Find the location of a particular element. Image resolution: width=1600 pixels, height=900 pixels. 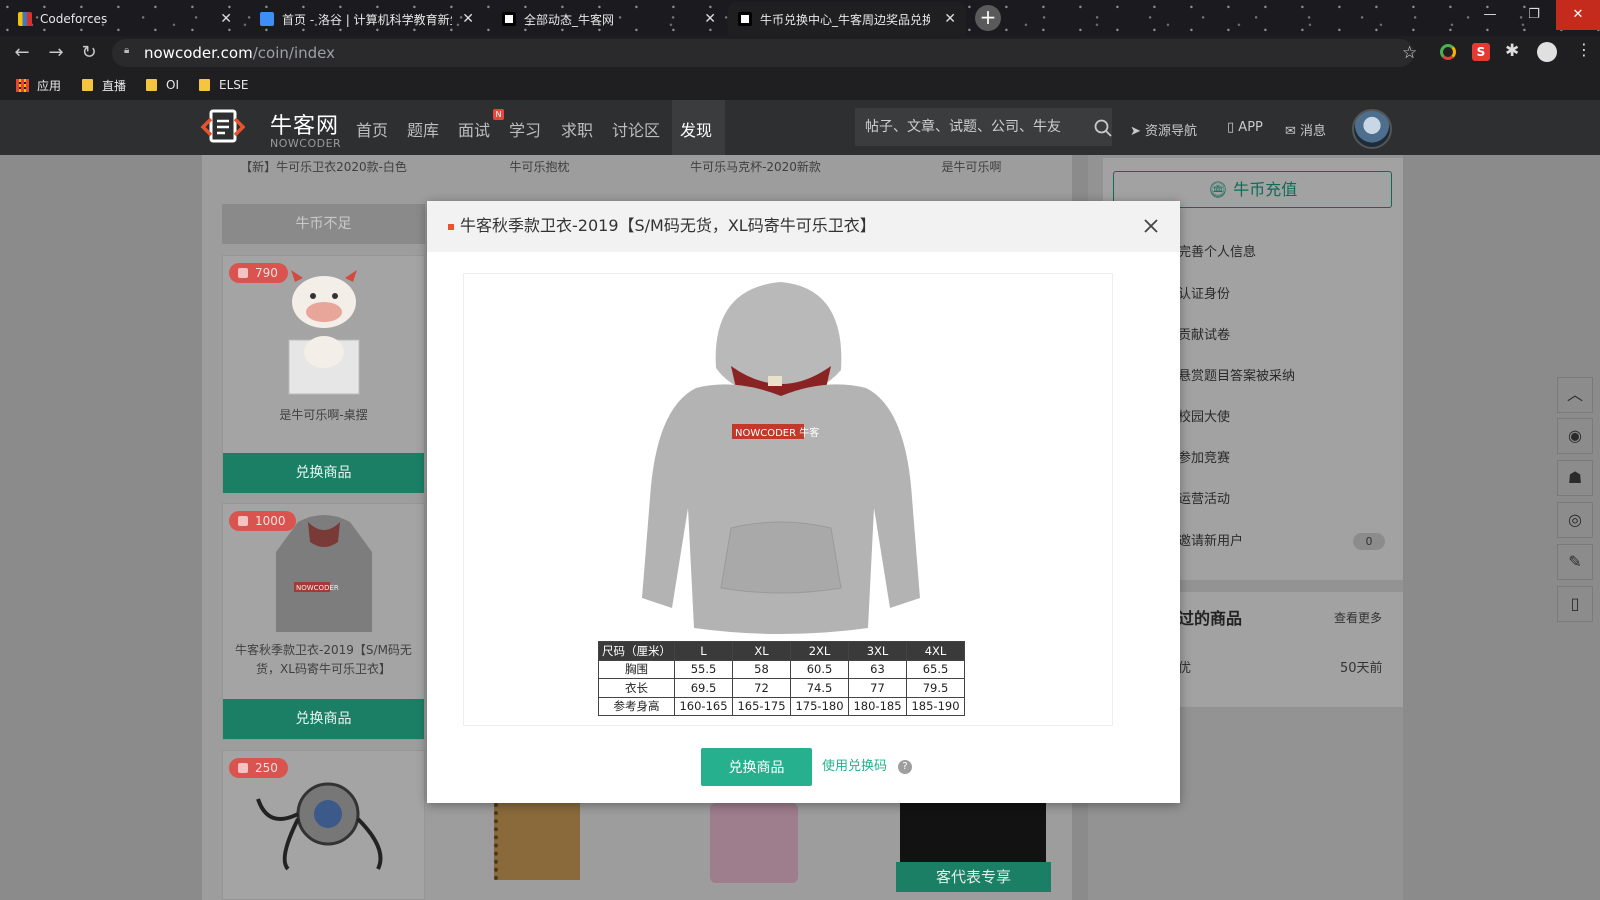

use-redeem-code-link: 使用兑换码 is located at coordinates (854, 767).